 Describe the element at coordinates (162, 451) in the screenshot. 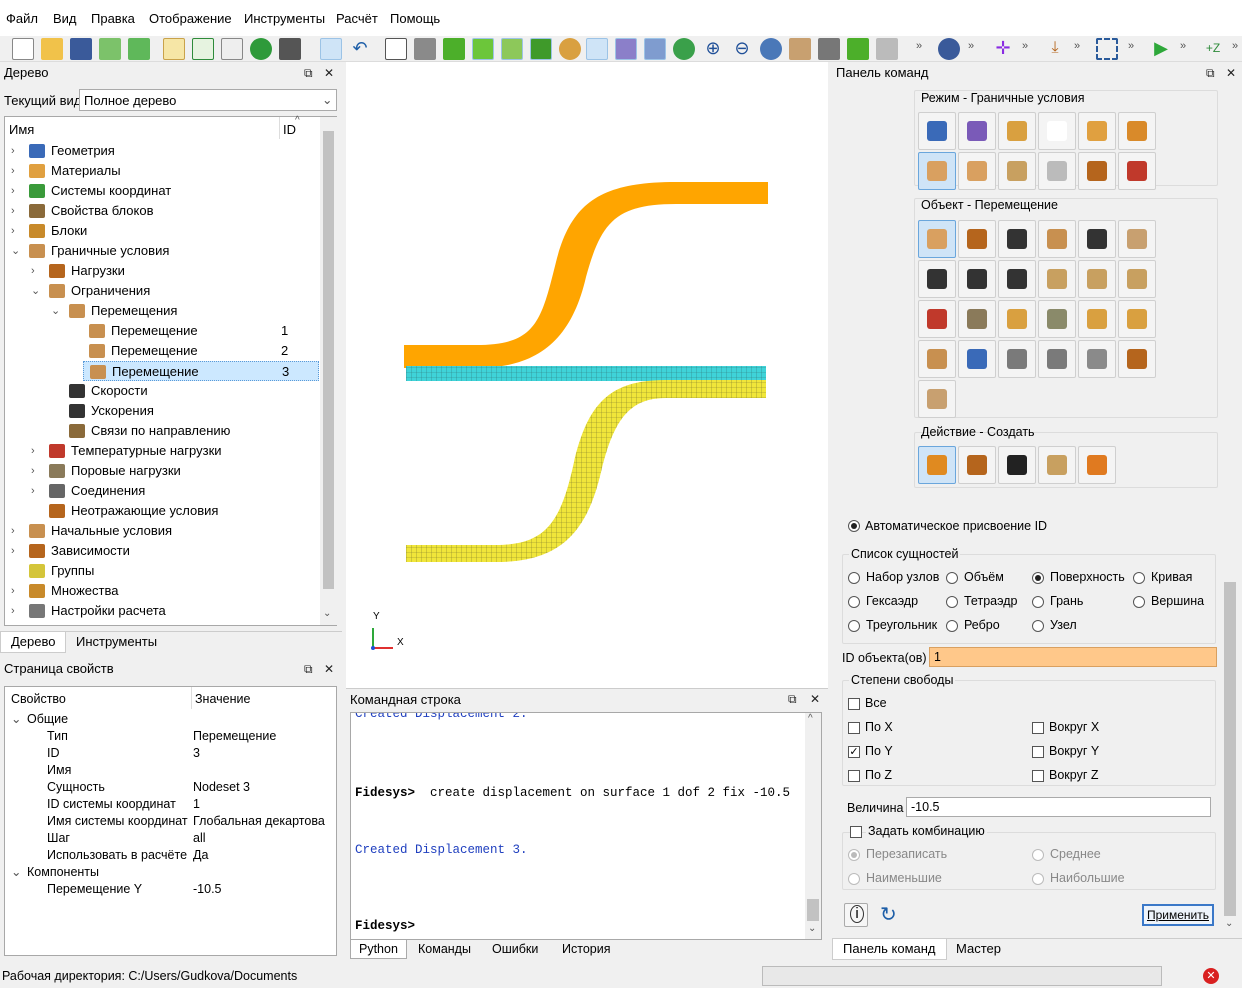

I see `tree-row: › Температурные нагрузки` at that location.